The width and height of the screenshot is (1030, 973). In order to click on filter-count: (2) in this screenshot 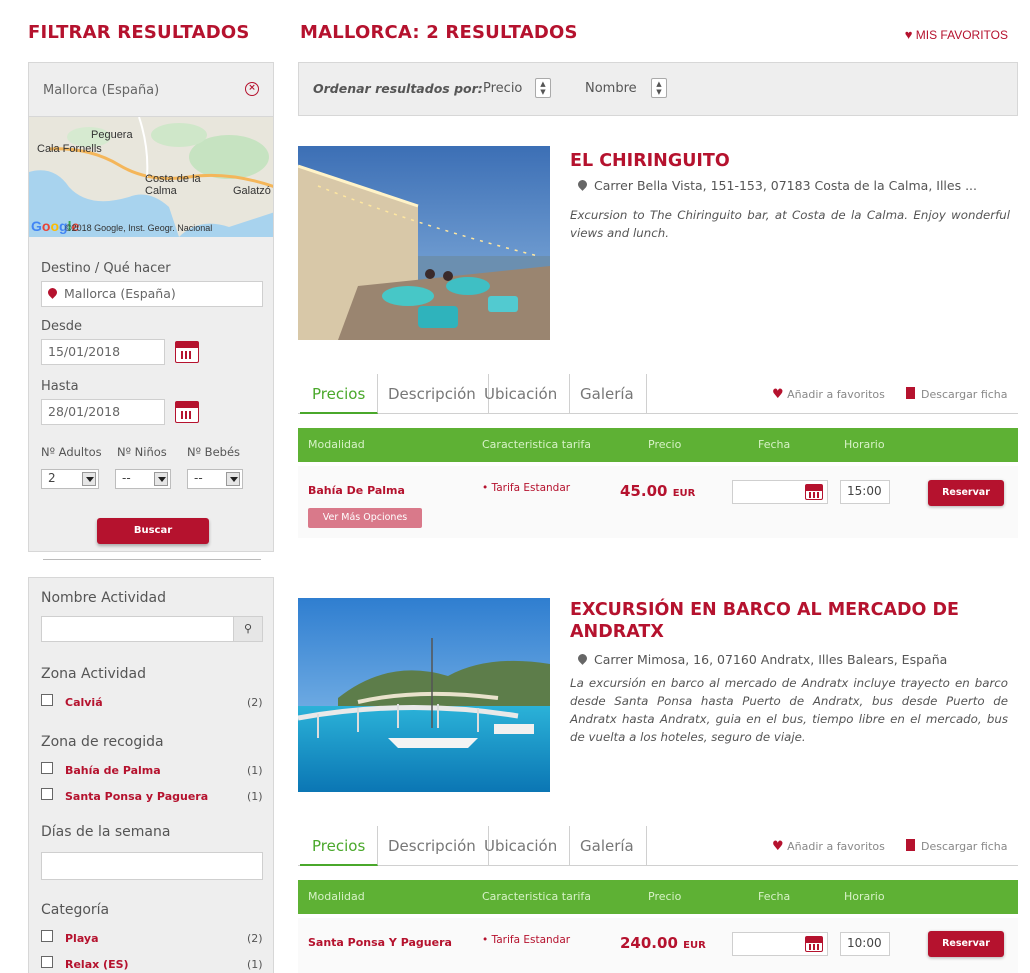, I will do `click(255, 938)`.